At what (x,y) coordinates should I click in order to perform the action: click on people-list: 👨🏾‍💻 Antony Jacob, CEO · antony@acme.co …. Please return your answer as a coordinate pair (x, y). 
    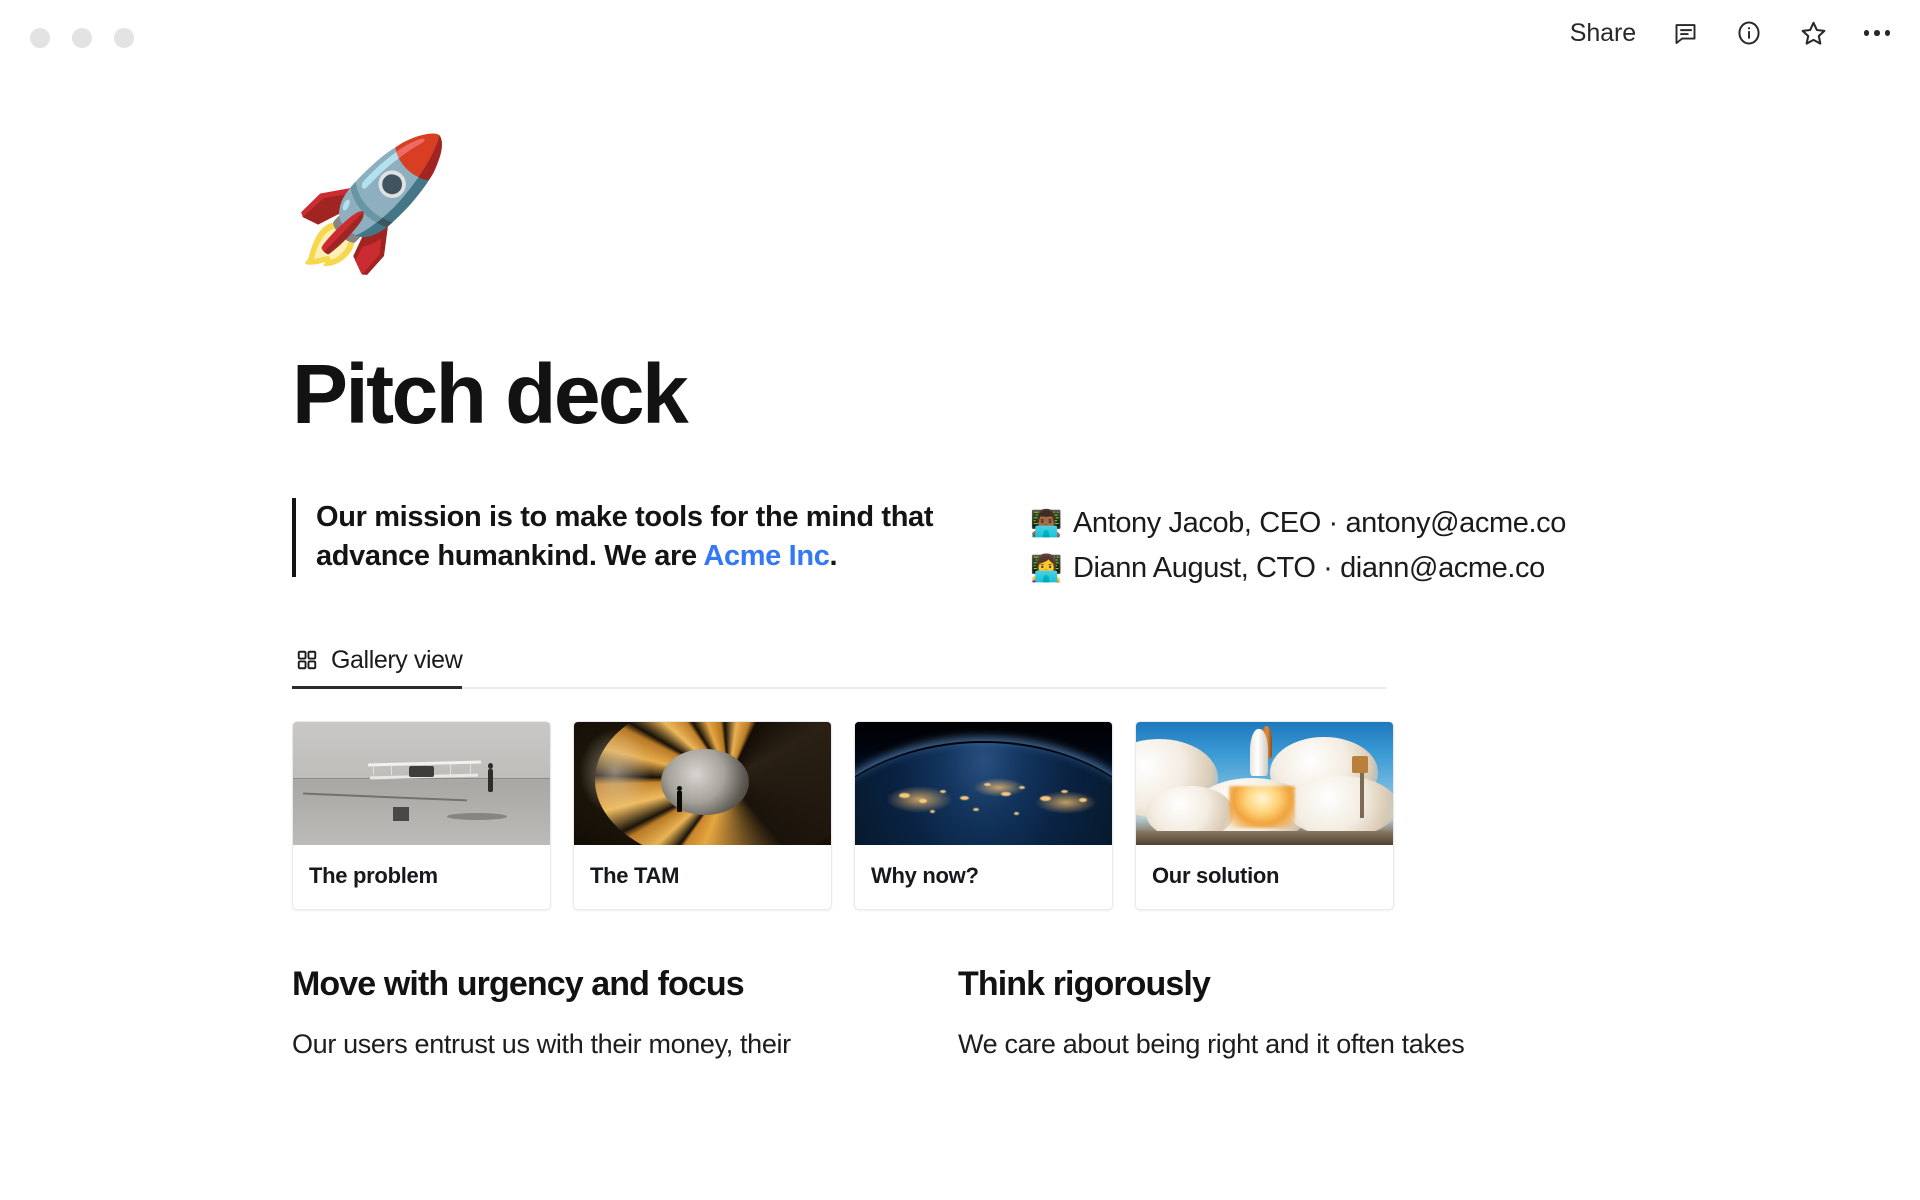
    Looking at the image, I should click on (1298, 544).